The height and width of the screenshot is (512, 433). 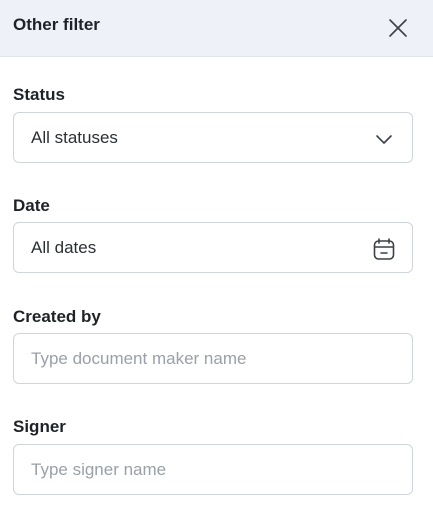 What do you see at coordinates (39, 426) in the screenshot?
I see `signer-label: Signer` at bounding box center [39, 426].